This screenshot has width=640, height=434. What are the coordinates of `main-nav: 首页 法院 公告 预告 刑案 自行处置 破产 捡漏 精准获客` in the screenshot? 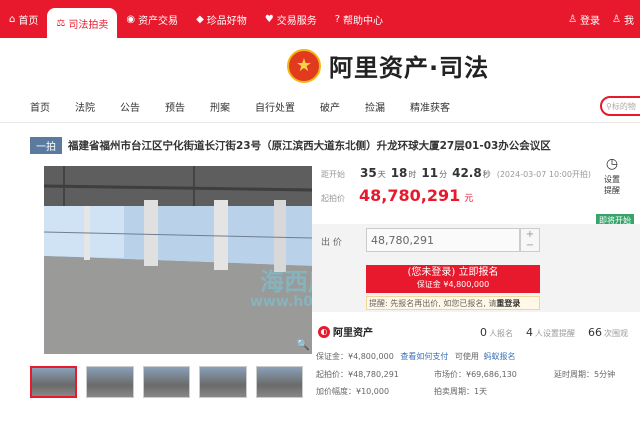 It's located at (320, 106).